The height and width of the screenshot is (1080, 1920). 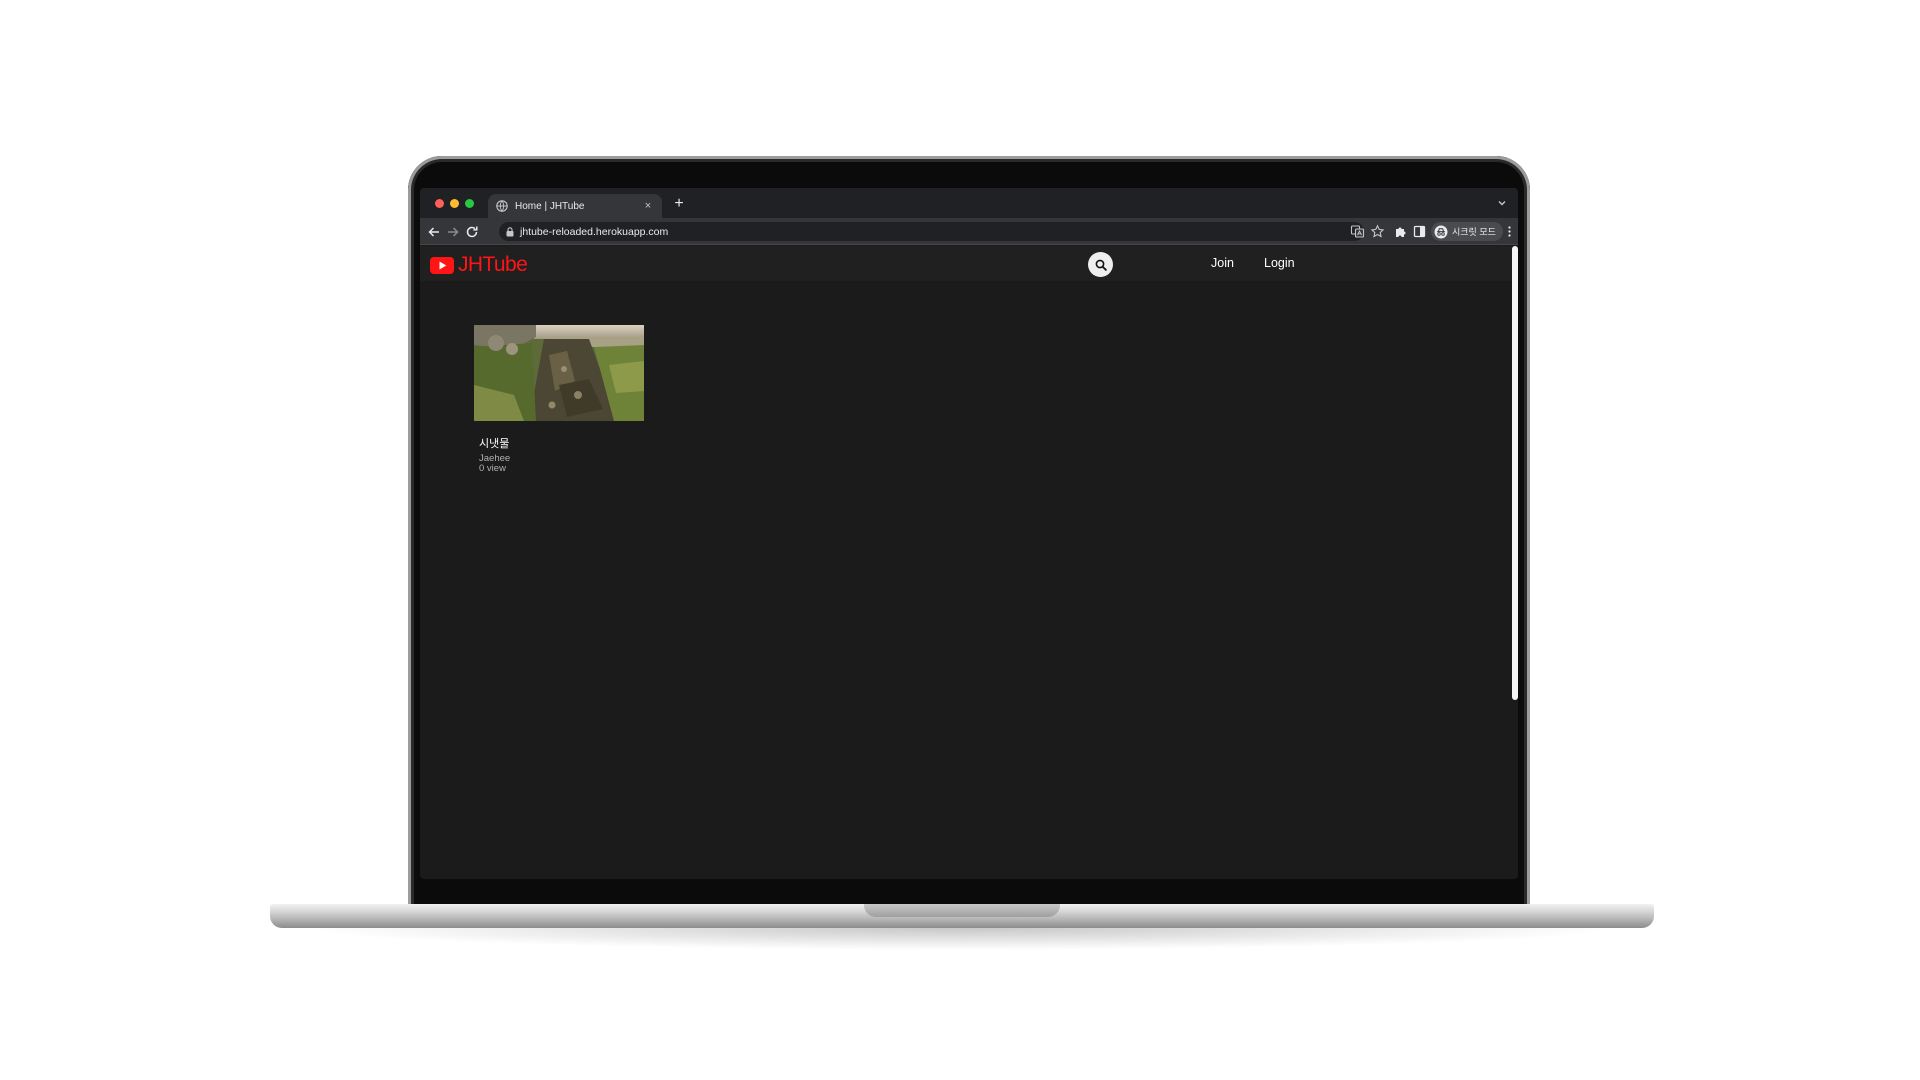 I want to click on bookmark-star-icon, so click(x=1377, y=231).